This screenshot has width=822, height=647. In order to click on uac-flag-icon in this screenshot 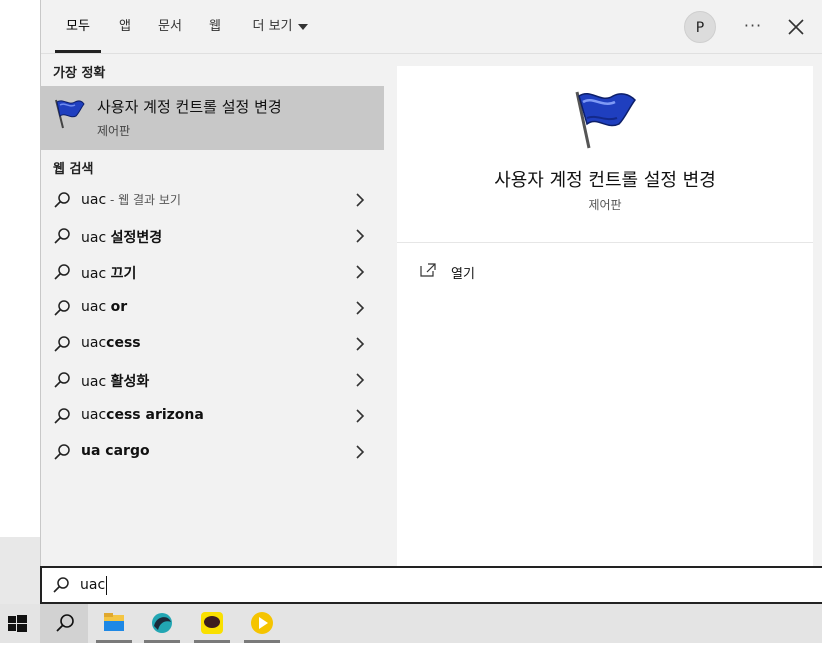, I will do `click(69, 114)`.